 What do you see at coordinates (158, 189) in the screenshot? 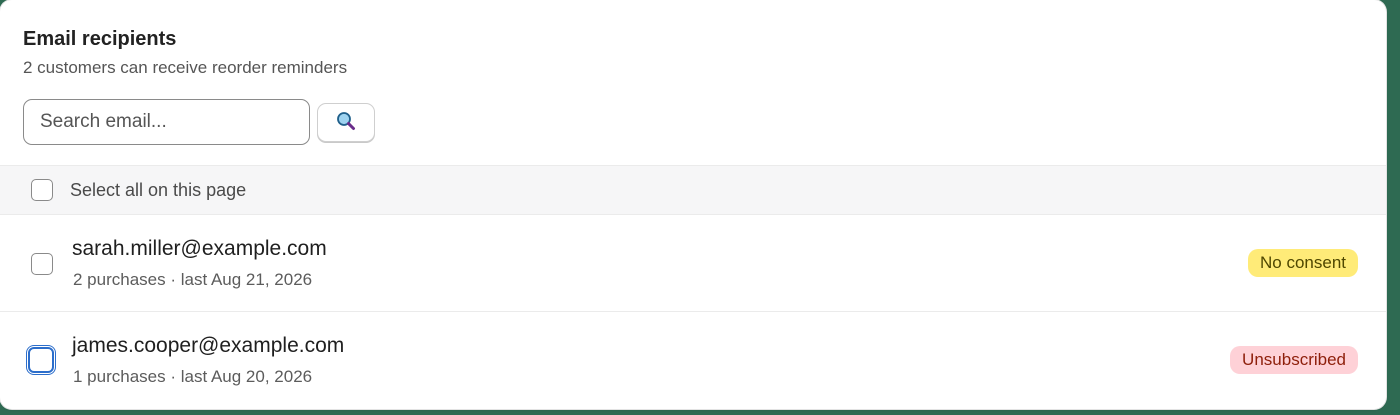
I see `select-all-label: Select all on this page` at bounding box center [158, 189].